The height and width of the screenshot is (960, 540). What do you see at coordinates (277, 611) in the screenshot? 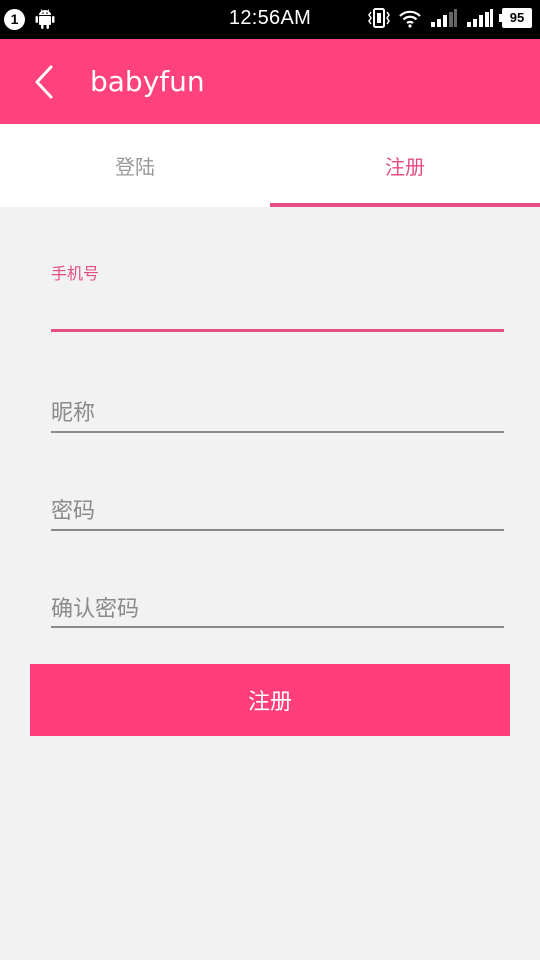
I see `confirm-password-field: 确认密码` at bounding box center [277, 611].